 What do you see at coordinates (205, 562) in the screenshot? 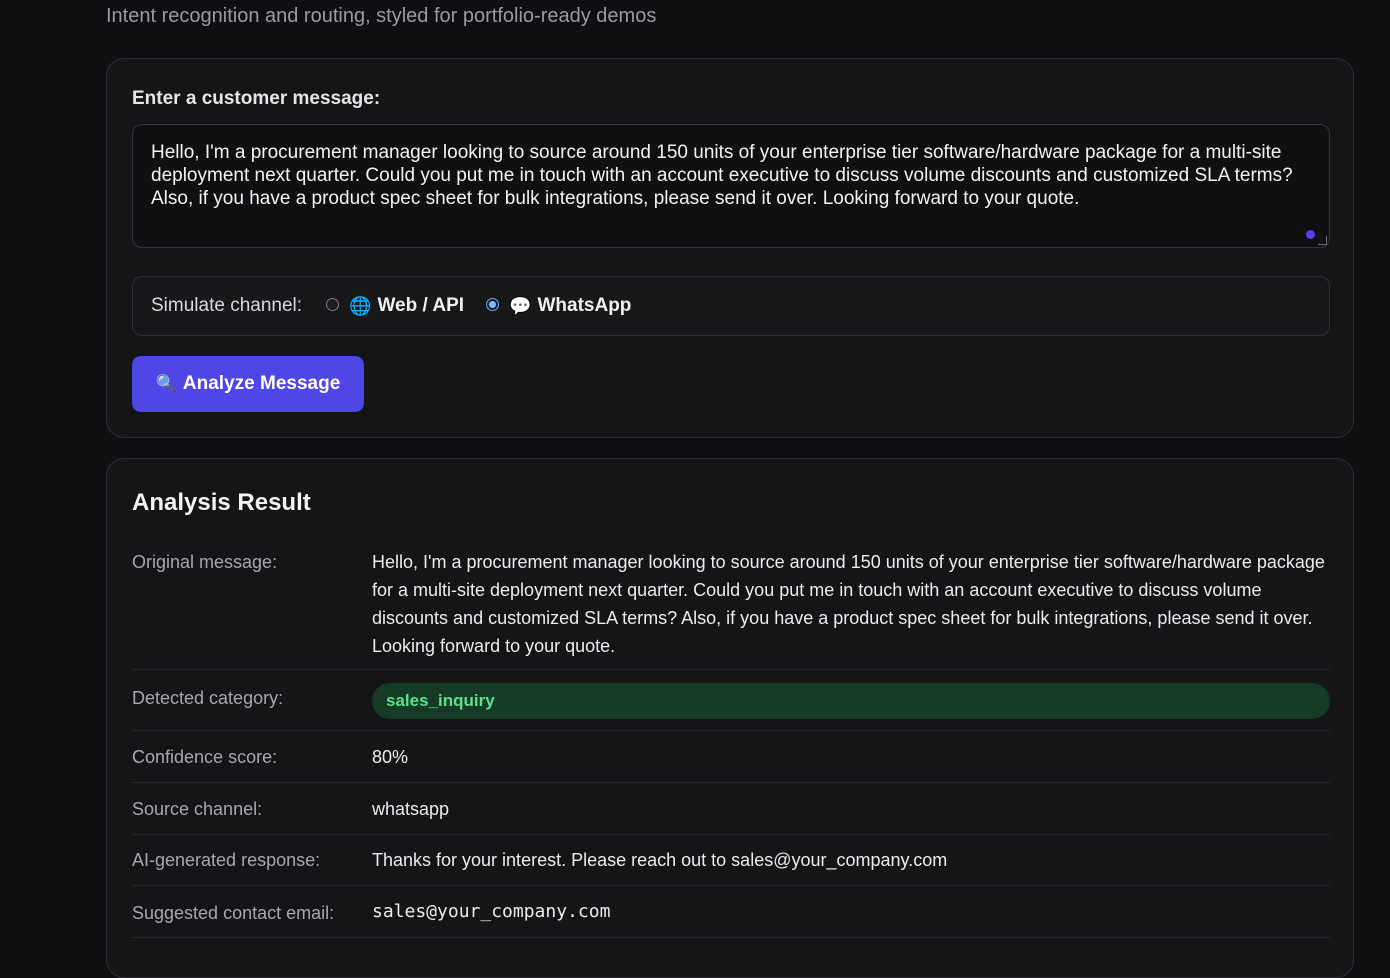
I see `row-key: Original message:` at bounding box center [205, 562].